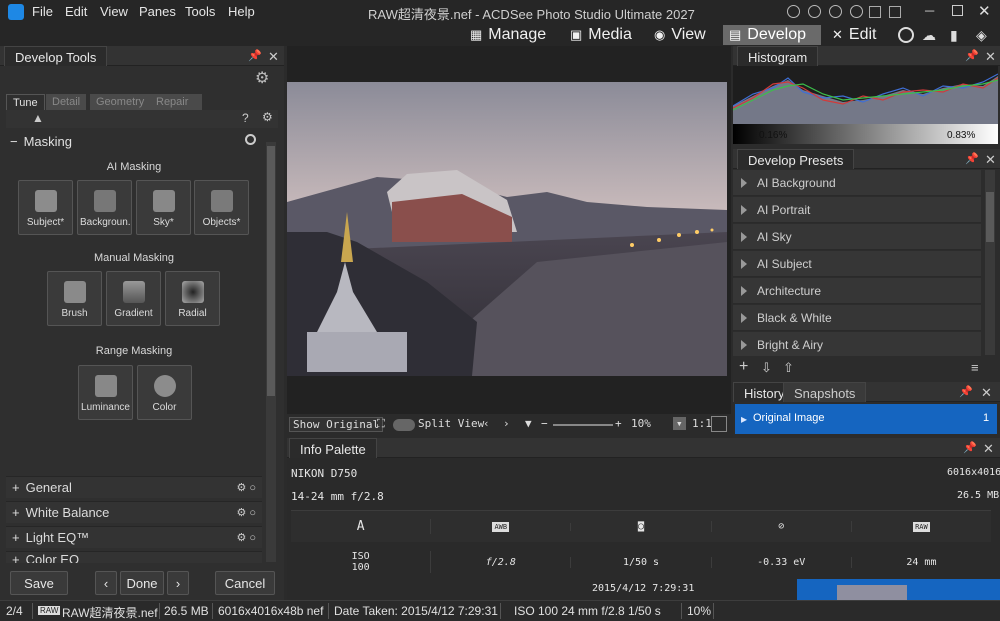 This screenshot has height=621, width=1000. I want to click on tab-geometry: Geometry, so click(120, 102).